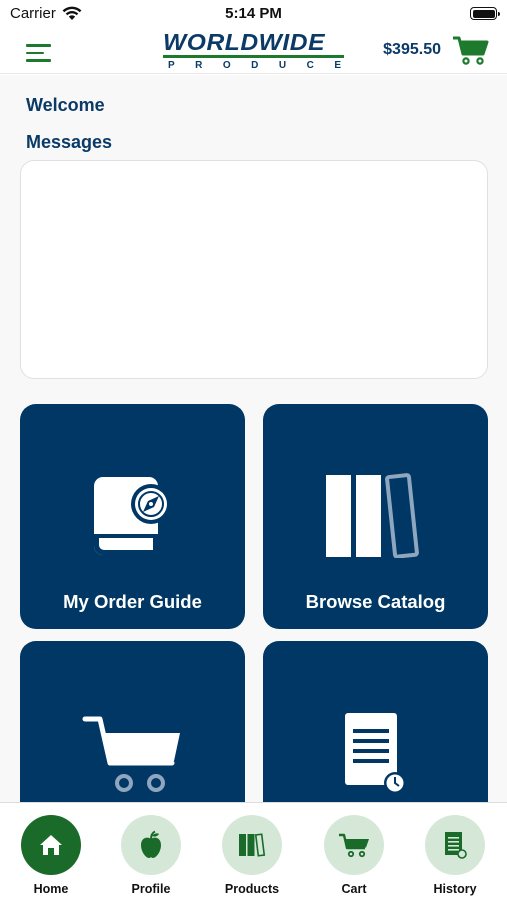 Image resolution: width=507 pixels, height=900 pixels. I want to click on bottom-tab-bar: Home Profile Products Cart History, so click(253, 851).